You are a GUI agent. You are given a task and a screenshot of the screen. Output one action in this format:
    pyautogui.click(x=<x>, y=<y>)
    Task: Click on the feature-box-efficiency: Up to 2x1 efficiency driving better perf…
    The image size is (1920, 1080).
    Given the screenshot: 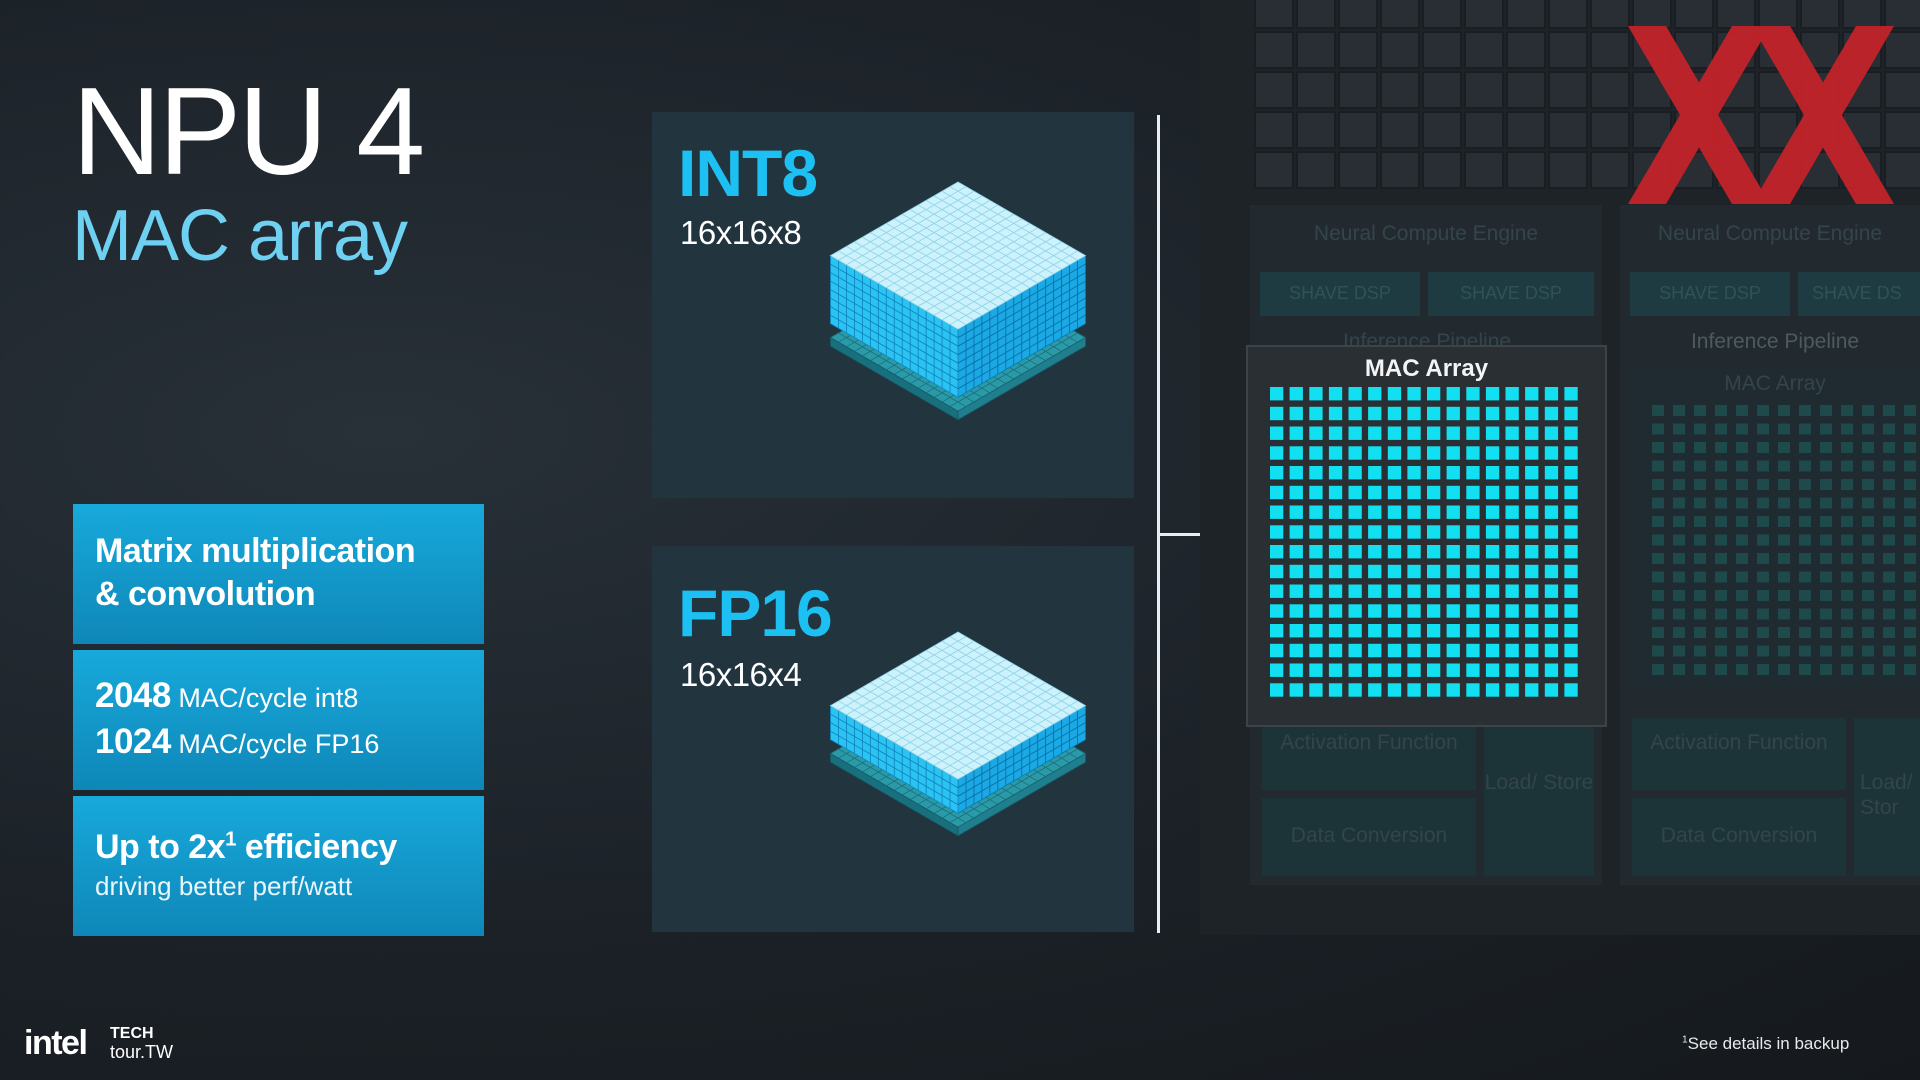 What is the action you would take?
    pyautogui.click(x=278, y=866)
    